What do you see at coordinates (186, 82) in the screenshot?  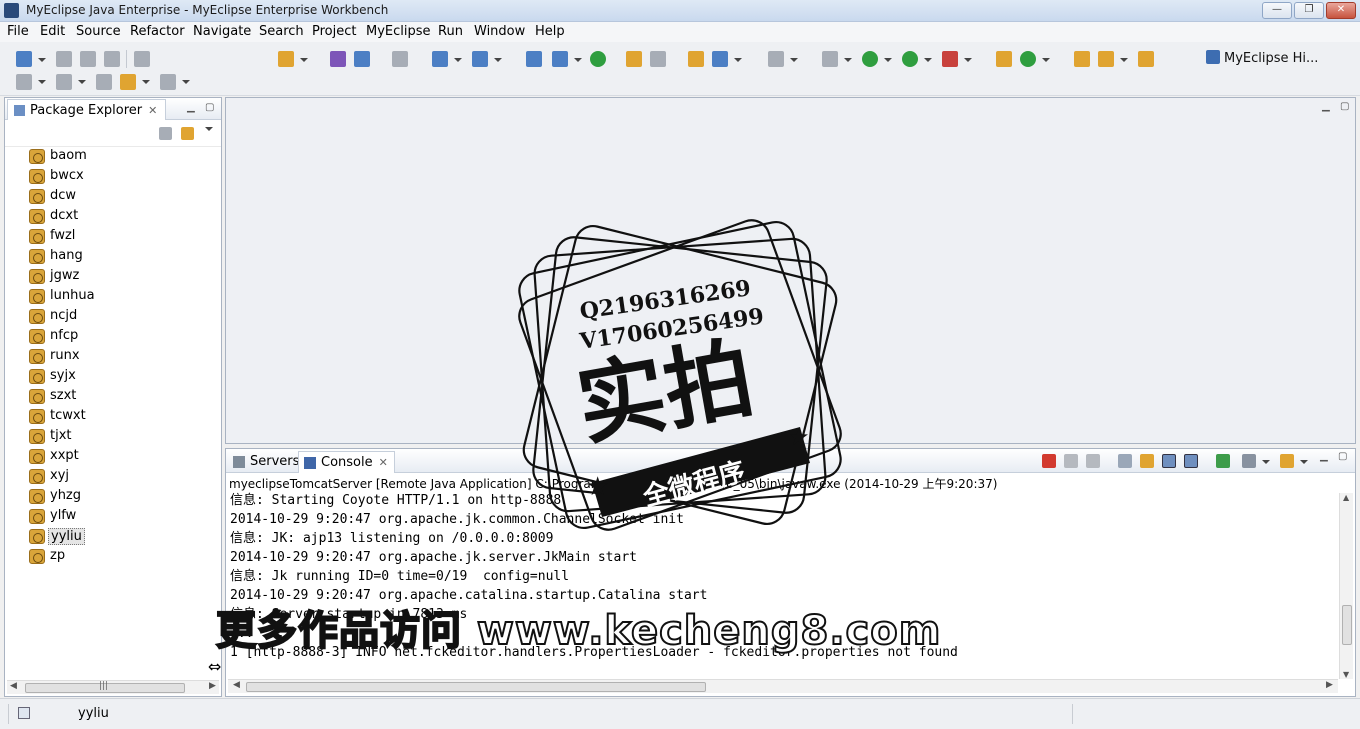 I see `forward-dropdown-arrow` at bounding box center [186, 82].